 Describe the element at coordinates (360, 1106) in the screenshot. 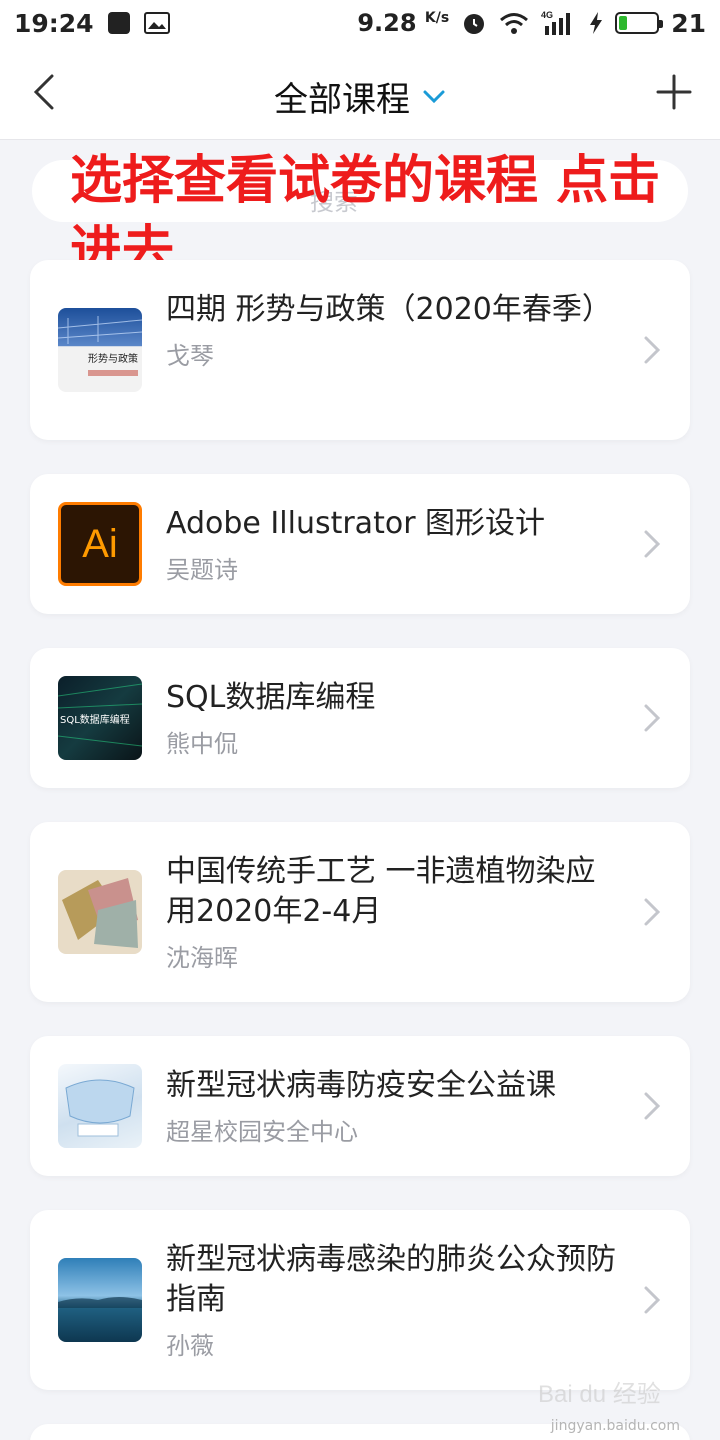

I see `course-item: 新型冠状病毒防疫安全公益课 超星校园安全中心` at that location.